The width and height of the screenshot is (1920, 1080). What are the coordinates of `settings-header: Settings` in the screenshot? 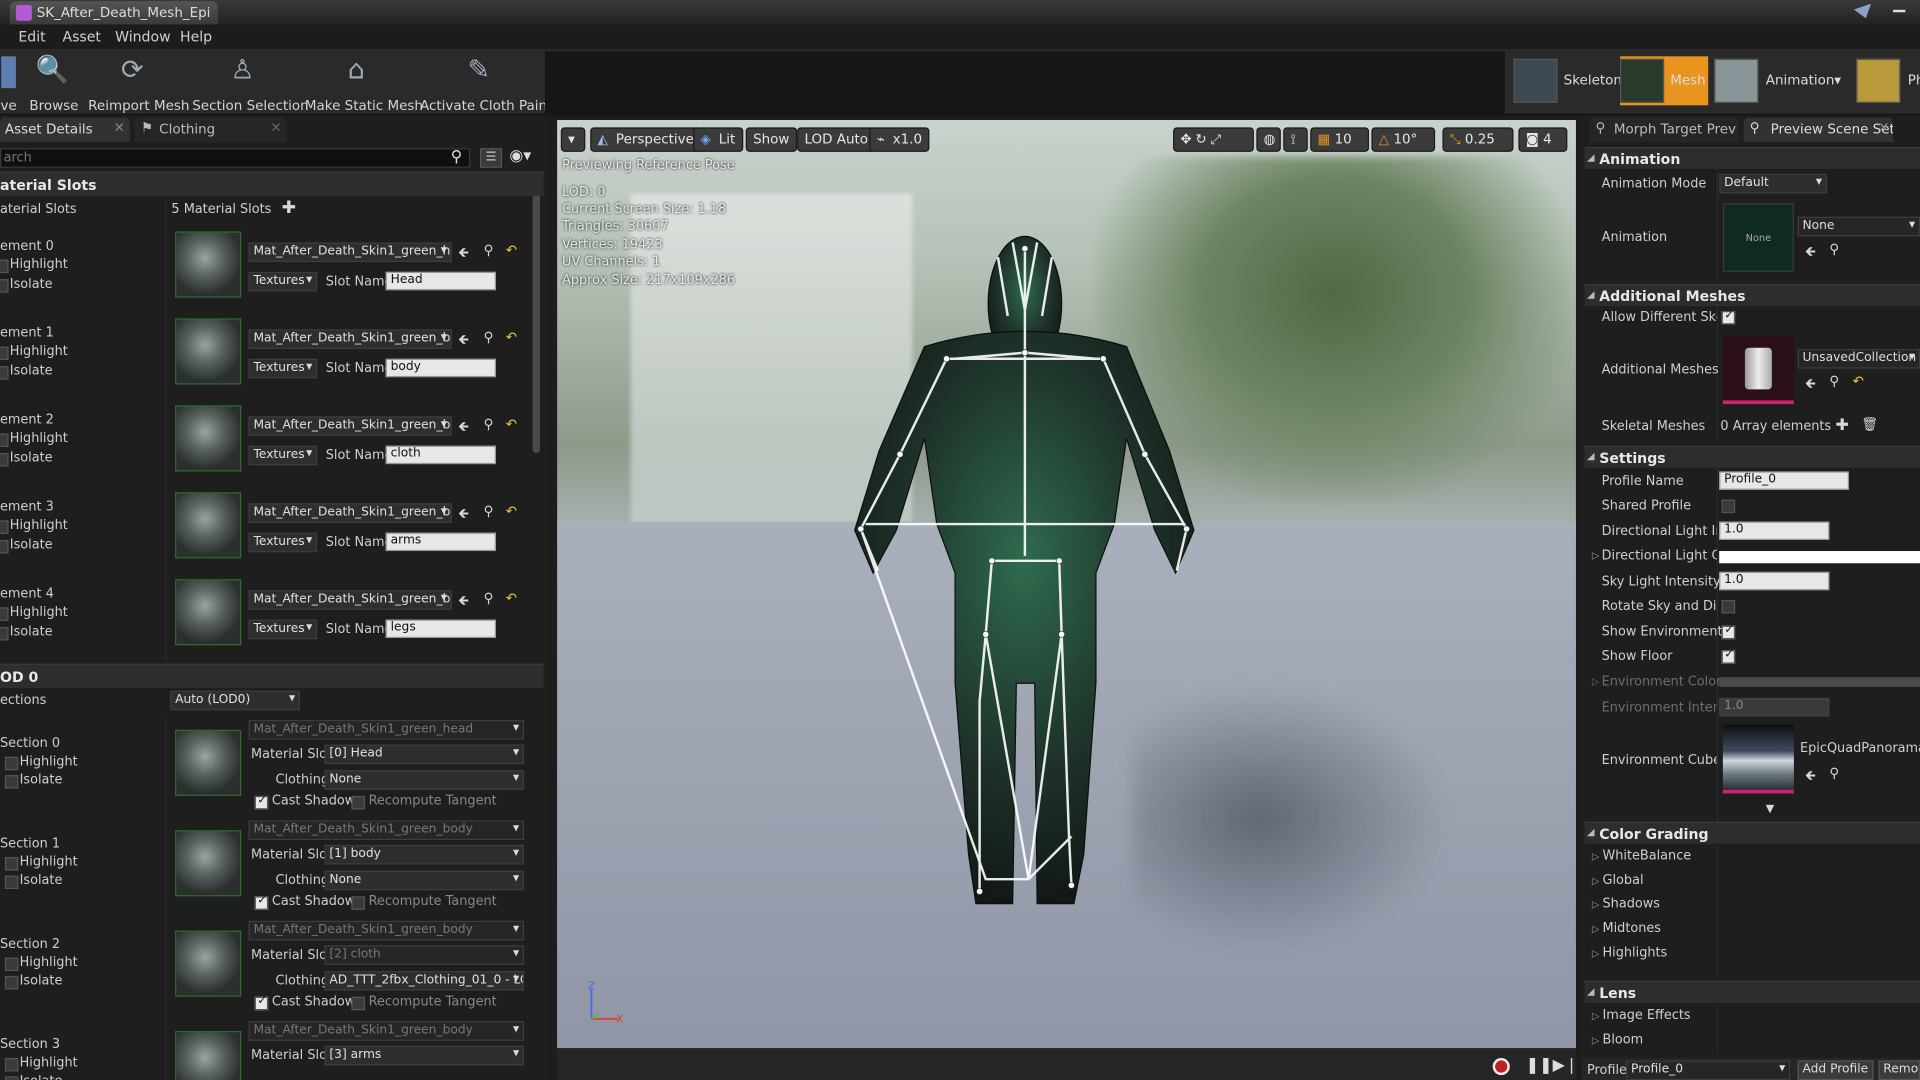 It's located at (1752, 456).